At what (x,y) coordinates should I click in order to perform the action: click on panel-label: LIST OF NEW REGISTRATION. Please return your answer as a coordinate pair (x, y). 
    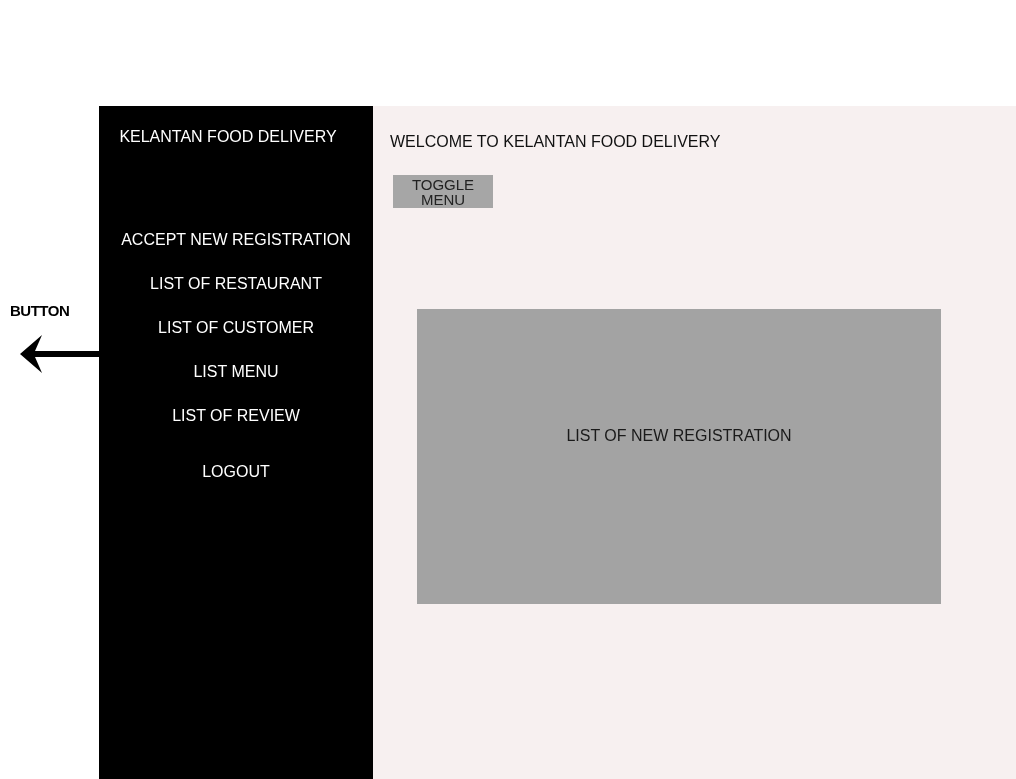
    Looking at the image, I should click on (679, 436).